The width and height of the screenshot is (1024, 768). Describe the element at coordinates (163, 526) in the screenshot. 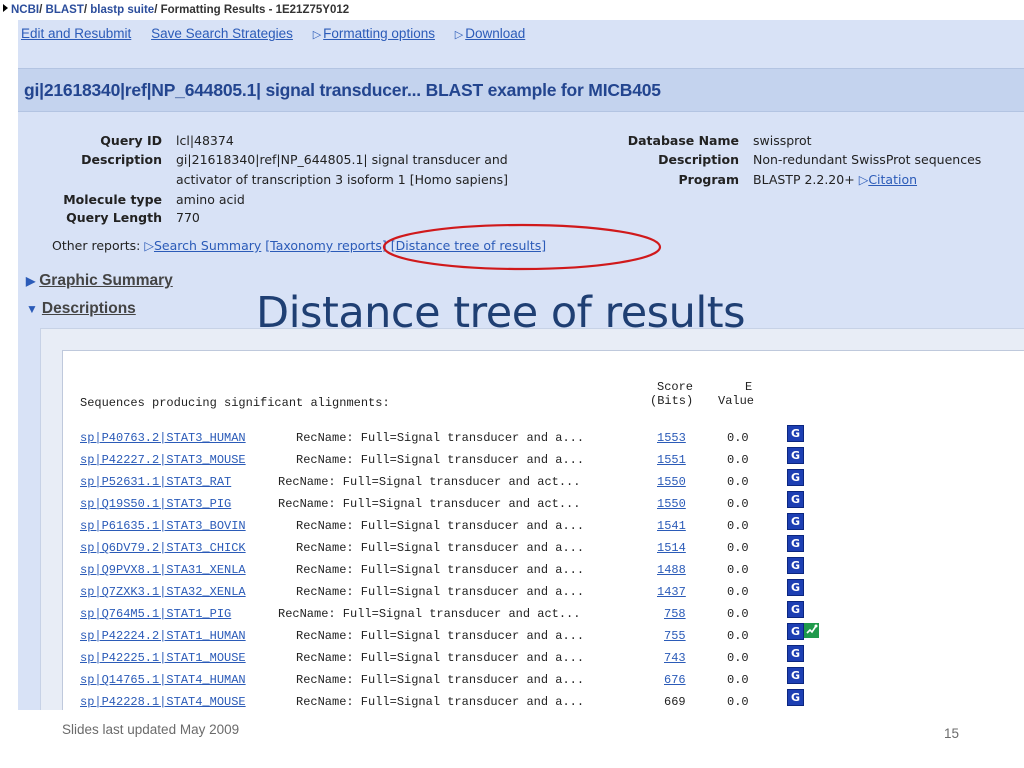

I see `accession-link: sp|P61635.1|STAT3_BOVIN` at that location.